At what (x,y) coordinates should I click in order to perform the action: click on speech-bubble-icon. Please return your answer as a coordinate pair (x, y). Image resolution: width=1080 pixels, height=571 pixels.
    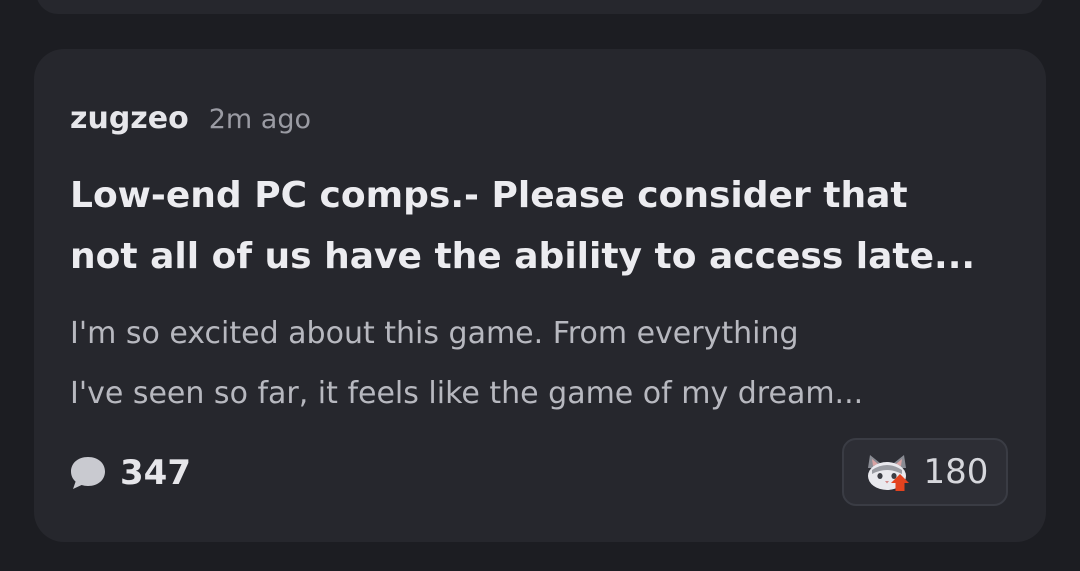
    Looking at the image, I should click on (88, 473).